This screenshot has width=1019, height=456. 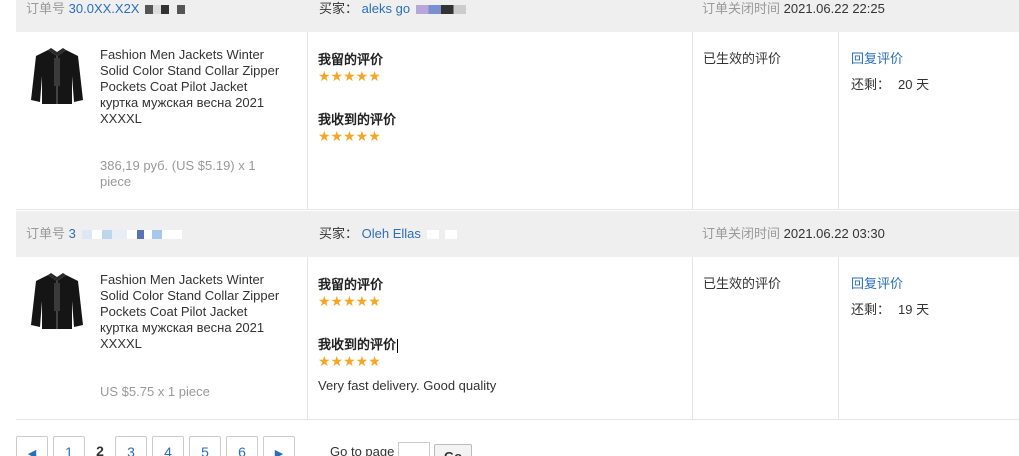 What do you see at coordinates (155, 391) in the screenshot?
I see `product-price: US $5.75 x 1 piece` at bounding box center [155, 391].